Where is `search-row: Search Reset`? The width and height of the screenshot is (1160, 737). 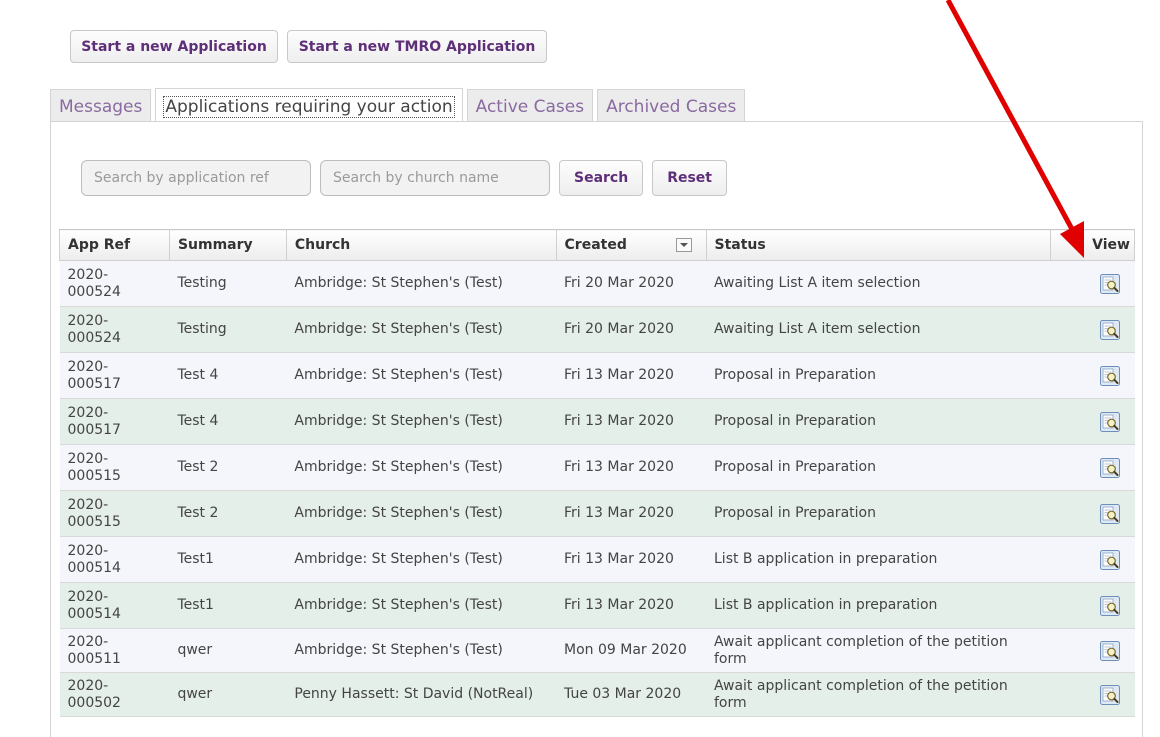
search-row: Search Reset is located at coordinates (404, 178).